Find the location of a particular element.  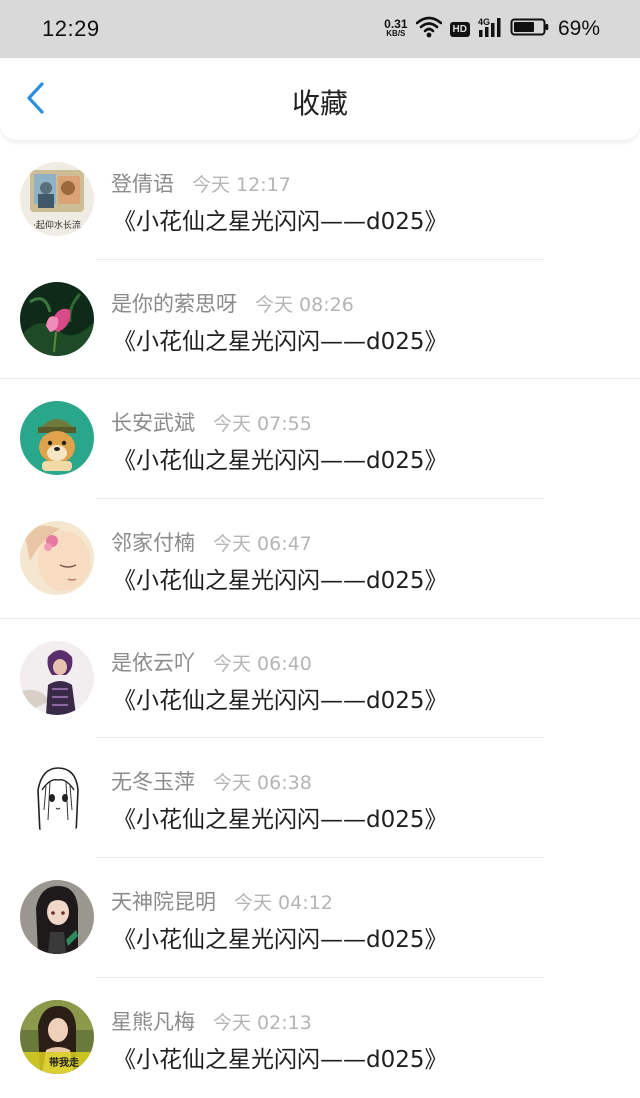

status-icons: 0.31 KB/S HD 4G 69% is located at coordinates (492, 29).